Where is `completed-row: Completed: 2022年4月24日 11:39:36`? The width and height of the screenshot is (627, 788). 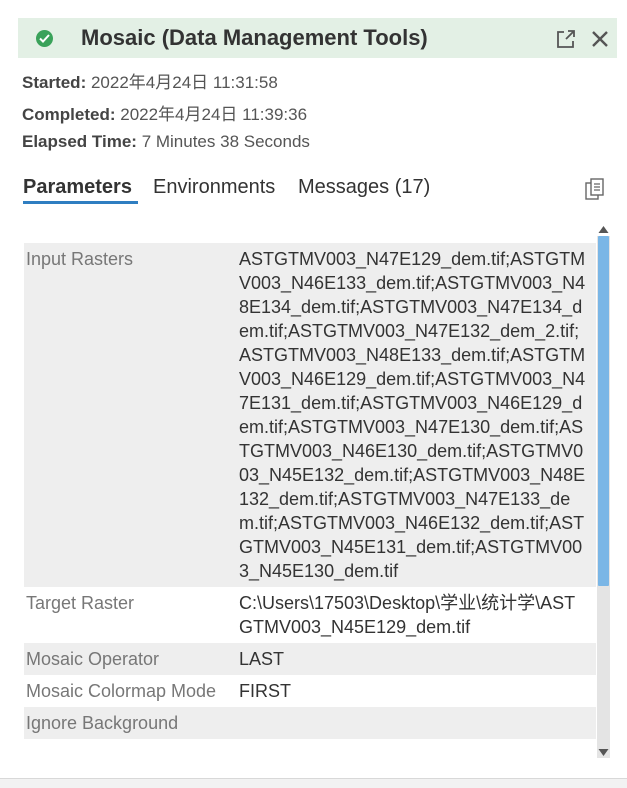 completed-row: Completed: 2022年4月24日 11:39:36 is located at coordinates (164, 112).